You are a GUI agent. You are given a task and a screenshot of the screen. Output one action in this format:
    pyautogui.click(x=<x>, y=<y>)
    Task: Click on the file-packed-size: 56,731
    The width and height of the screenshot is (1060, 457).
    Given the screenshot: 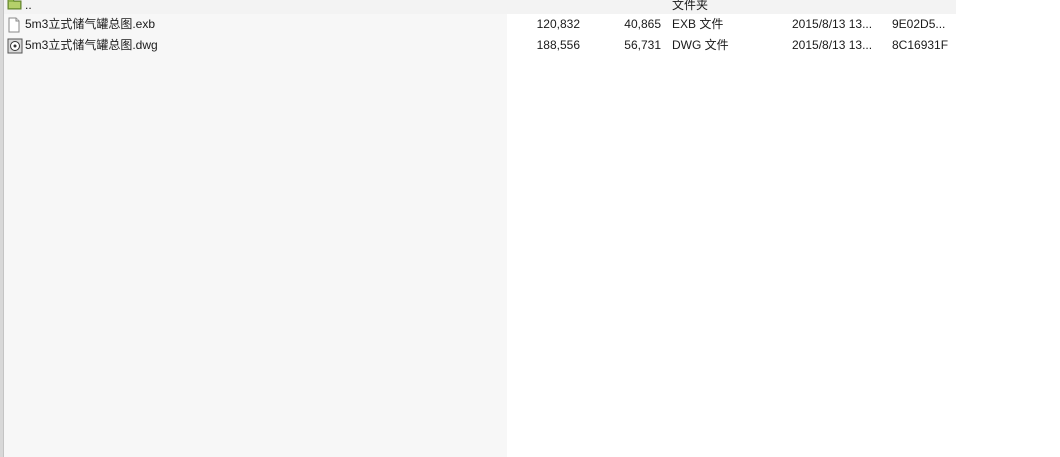 What is the action you would take?
    pyautogui.click(x=642, y=45)
    